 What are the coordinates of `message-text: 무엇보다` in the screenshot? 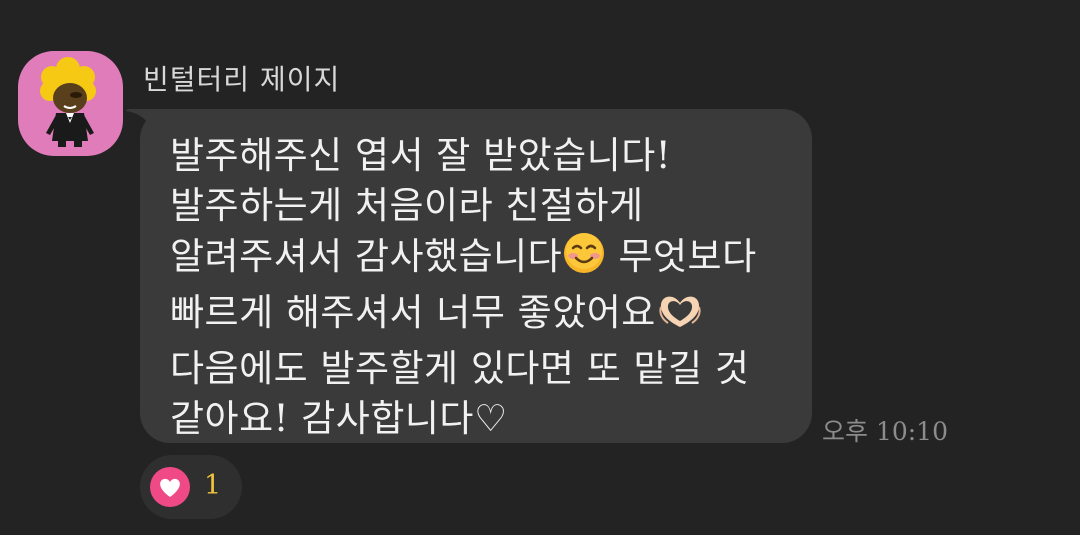 It's located at (681, 256).